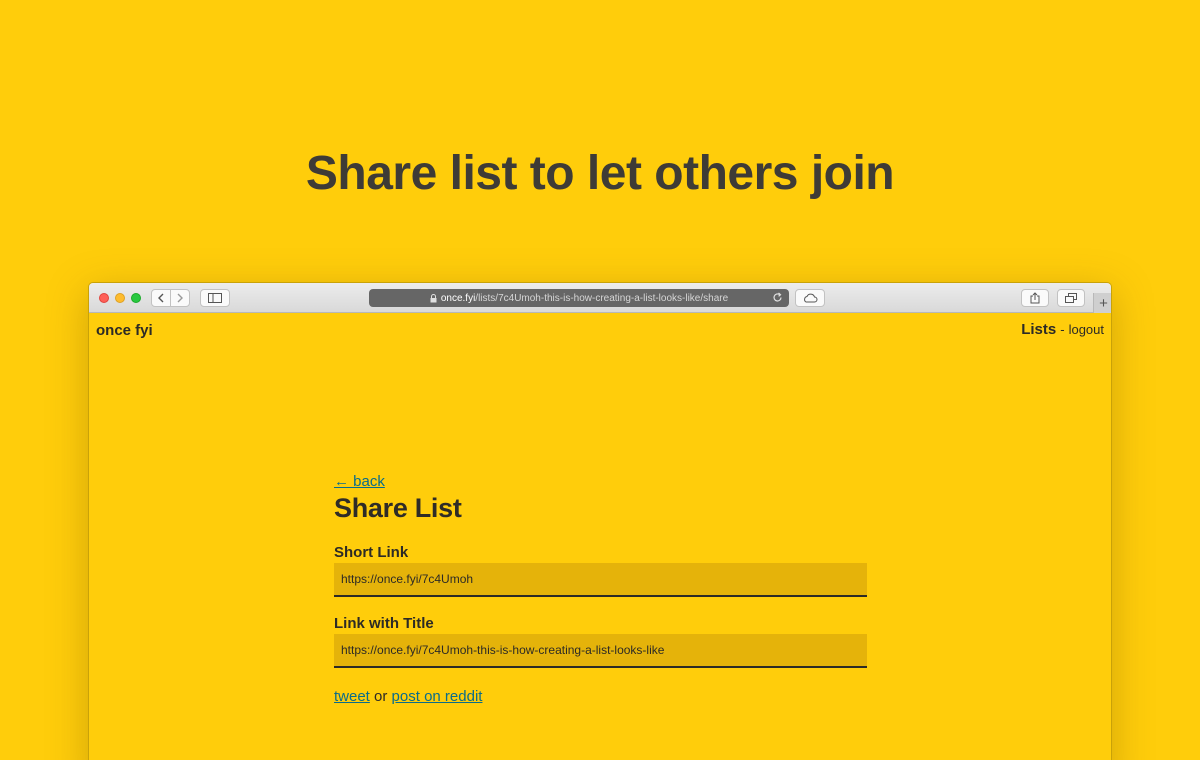  I want to click on share-button, so click(1035, 298).